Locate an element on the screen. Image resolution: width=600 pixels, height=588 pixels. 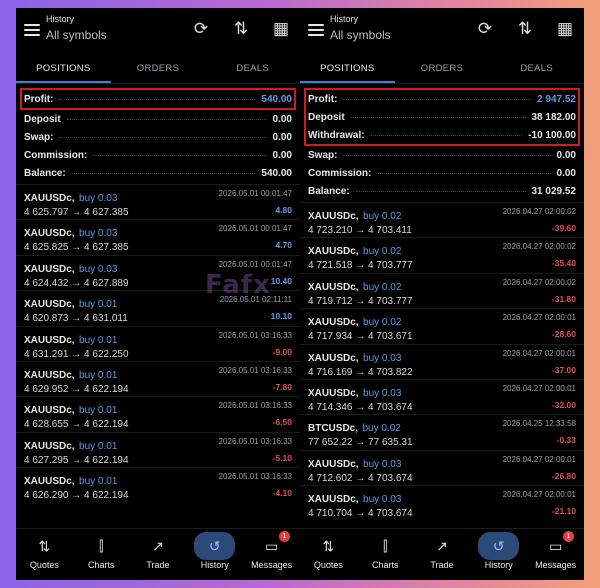
deal-time: 2026.04.27 02:00:02 is located at coordinates (539, 282).